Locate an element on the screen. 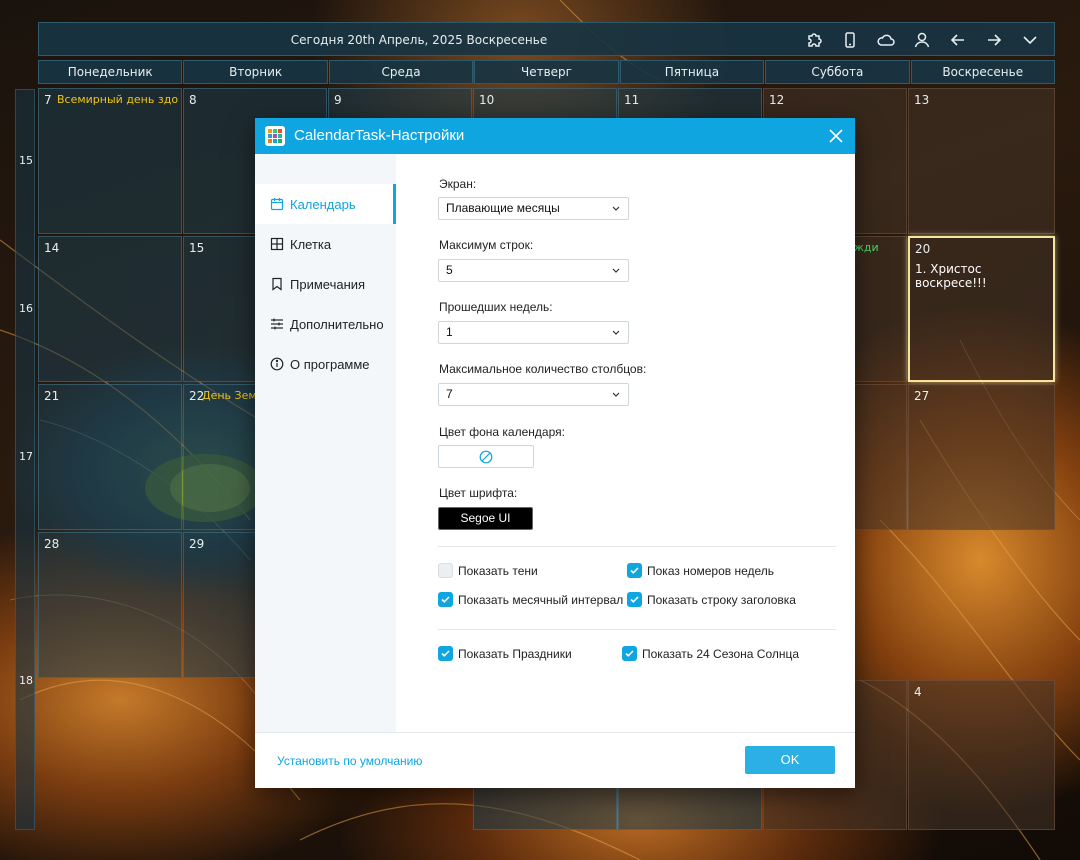 Image resolution: width=1080 pixels, height=860 pixels. ok-button: OK is located at coordinates (790, 760).